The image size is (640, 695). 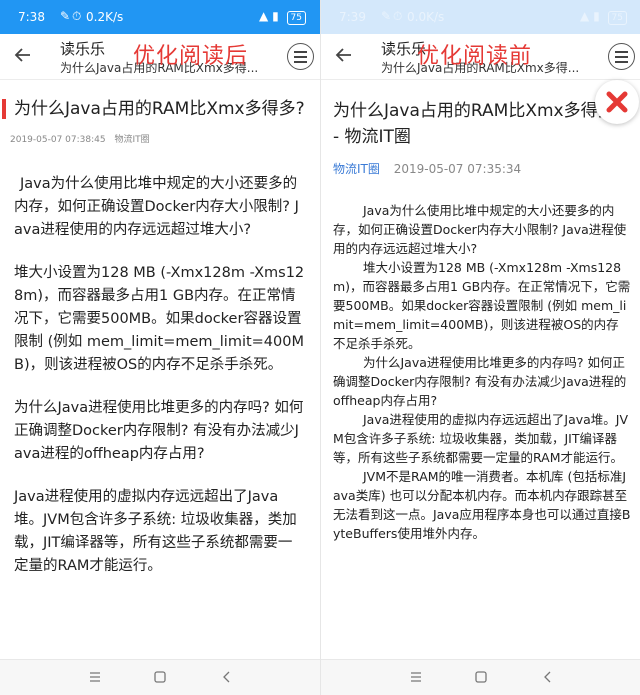 What do you see at coordinates (160, 138) in the screenshot?
I see `article-meta: 2019-05-07 07:38:45 物流IT圈` at bounding box center [160, 138].